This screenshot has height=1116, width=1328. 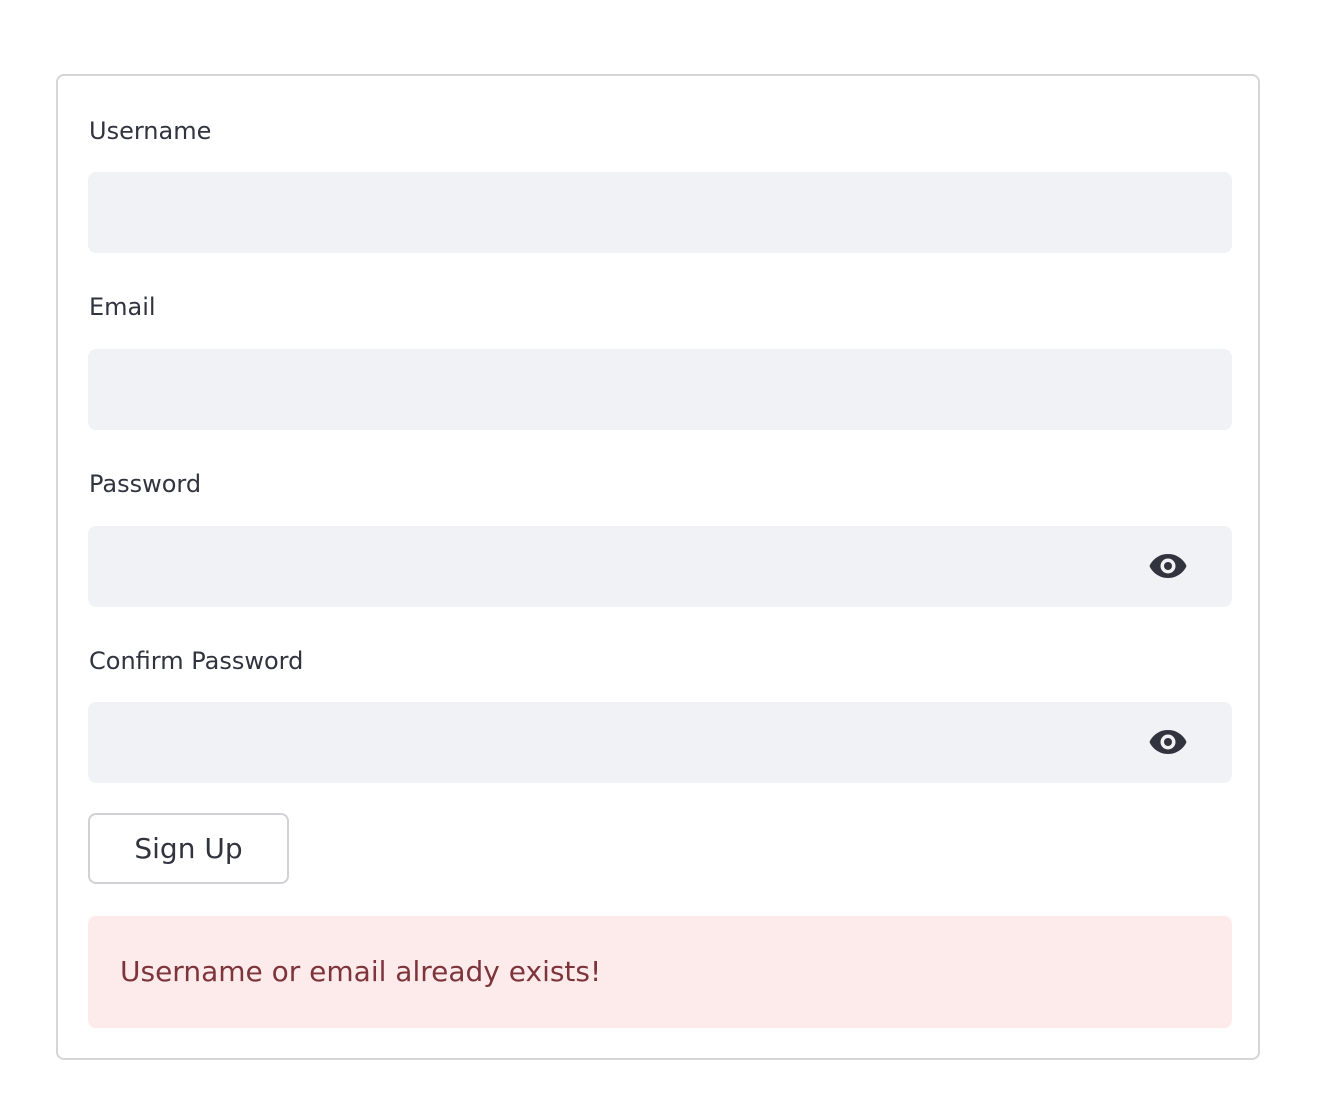 I want to click on error-alert: Username or email already exists!, so click(x=660, y=972).